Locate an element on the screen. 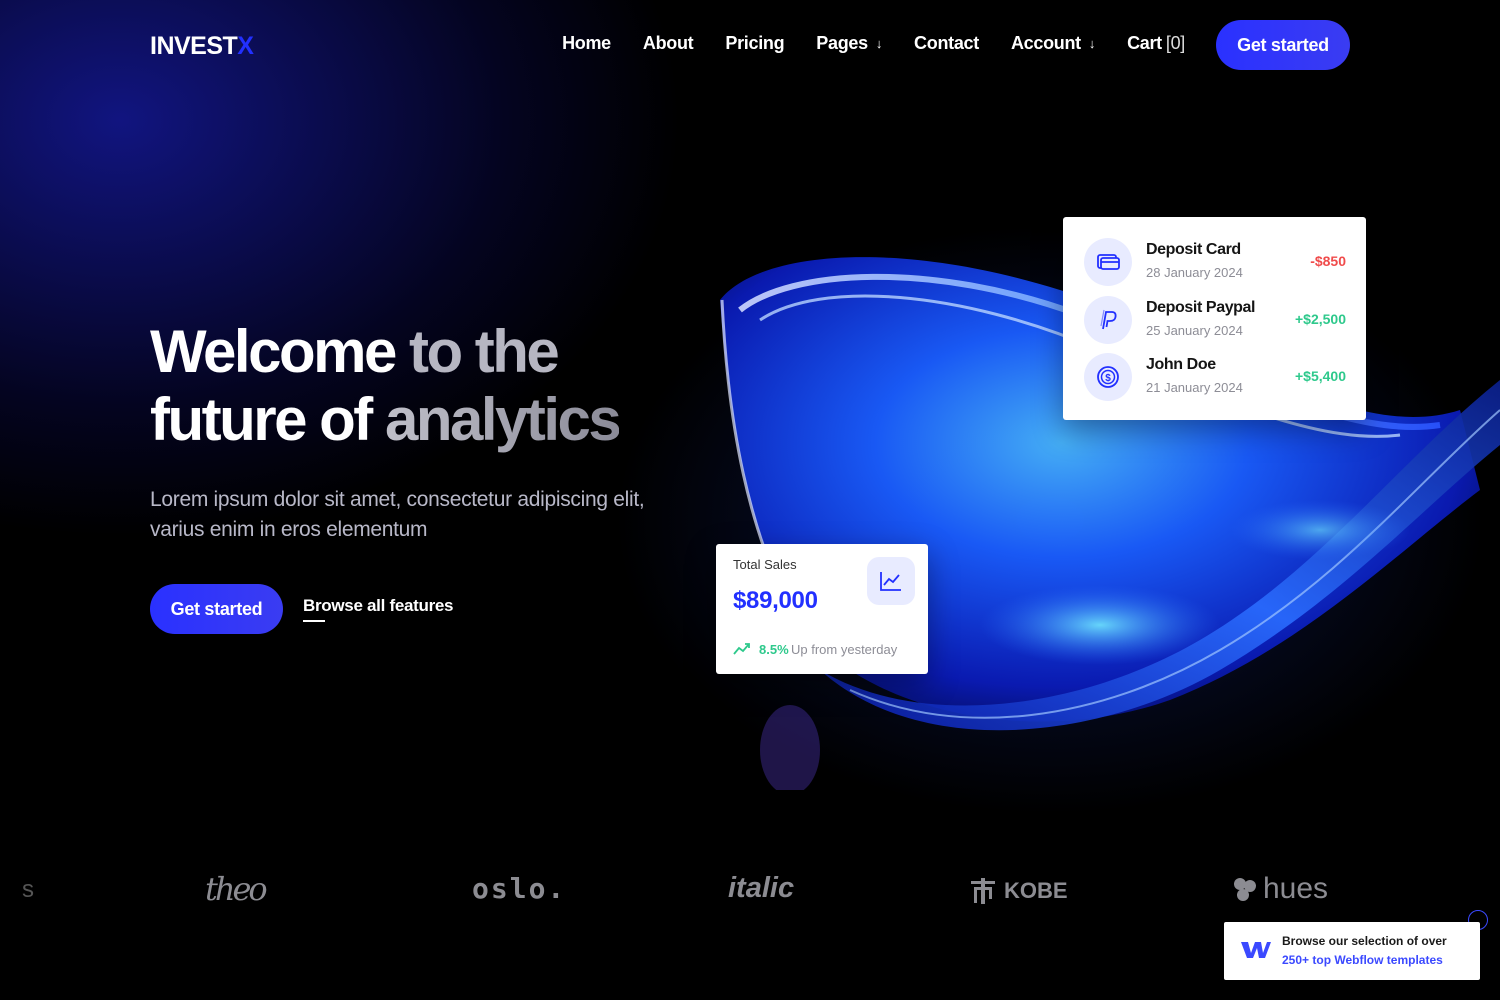 The width and height of the screenshot is (1500, 1000). promo-line-1: Browse our selection of over is located at coordinates (1364, 941).